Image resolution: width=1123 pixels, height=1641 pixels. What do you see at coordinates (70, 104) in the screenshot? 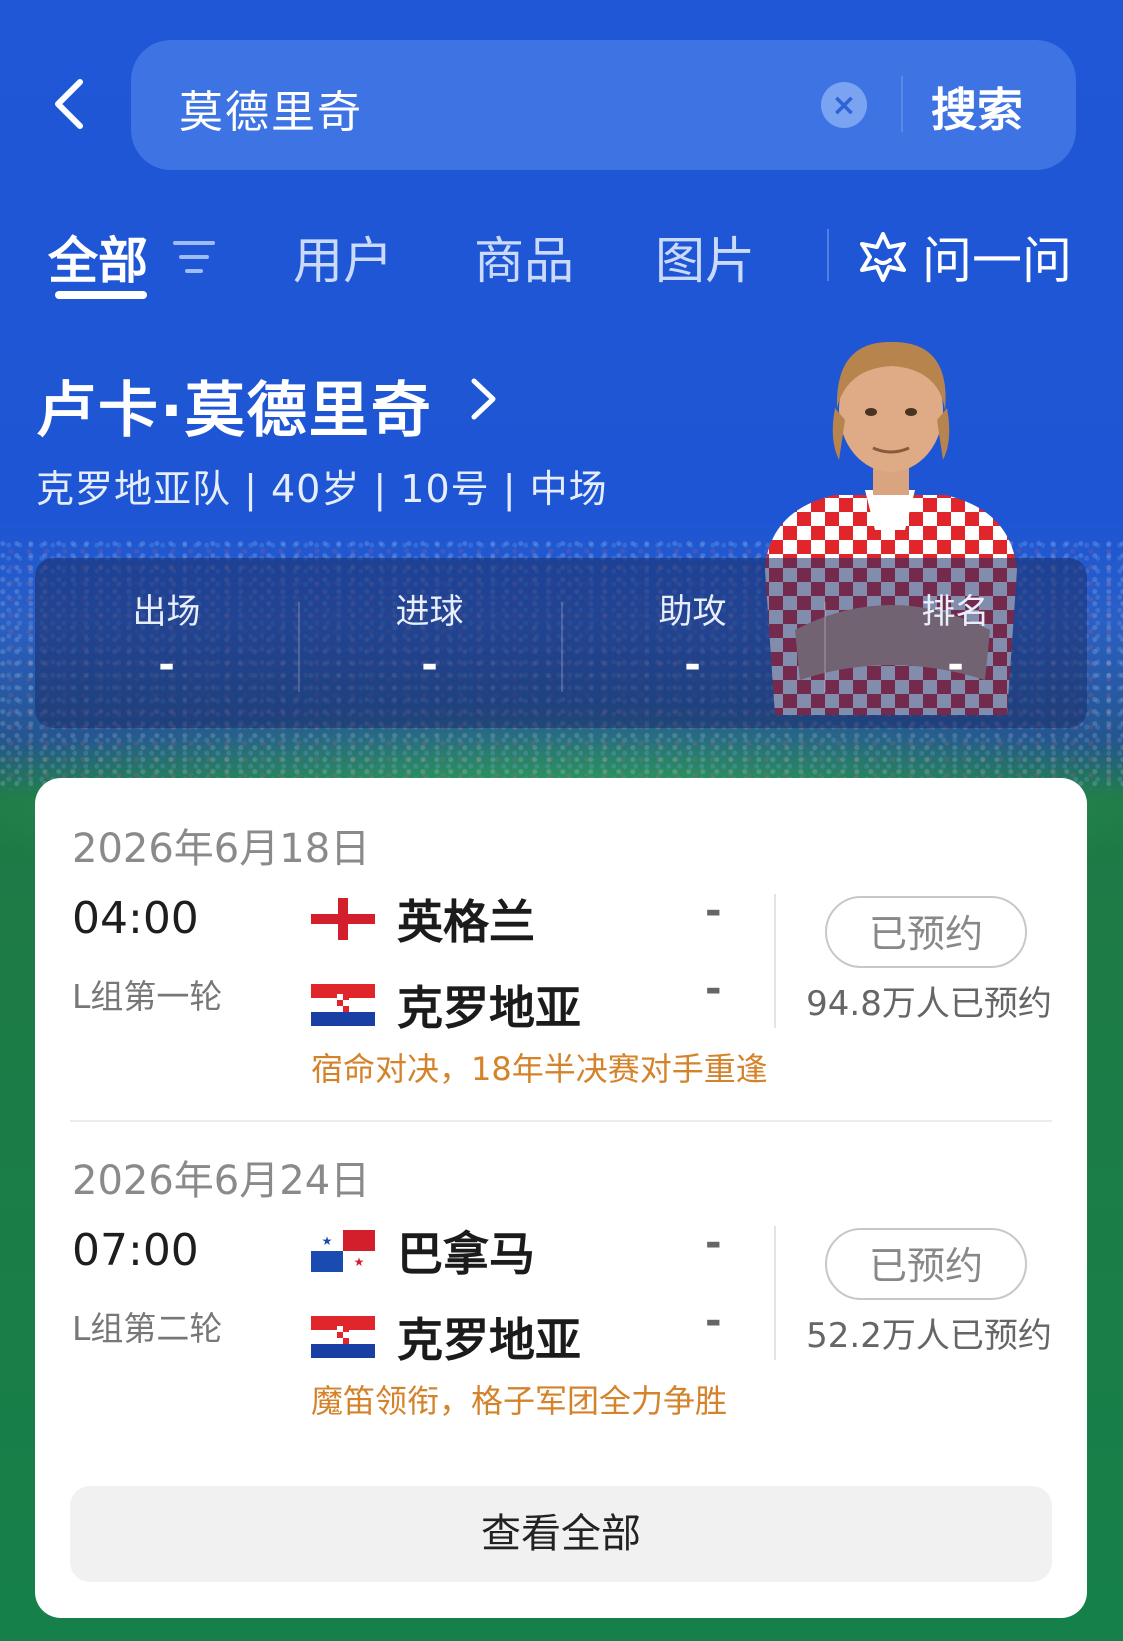
I see `back-chevron-icon` at bounding box center [70, 104].